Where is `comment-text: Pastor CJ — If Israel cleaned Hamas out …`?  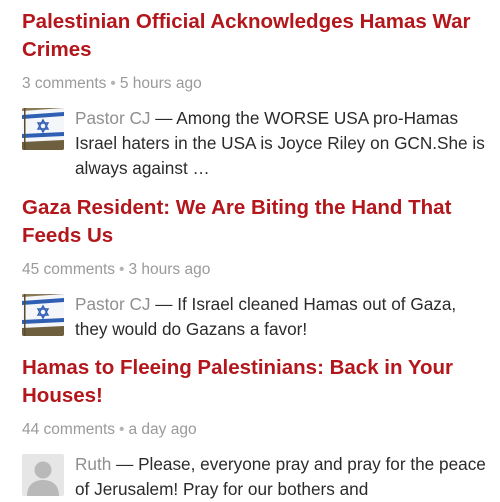
comment-text: Pastor CJ — If Israel cleaned Hamas out … is located at coordinates (281, 317).